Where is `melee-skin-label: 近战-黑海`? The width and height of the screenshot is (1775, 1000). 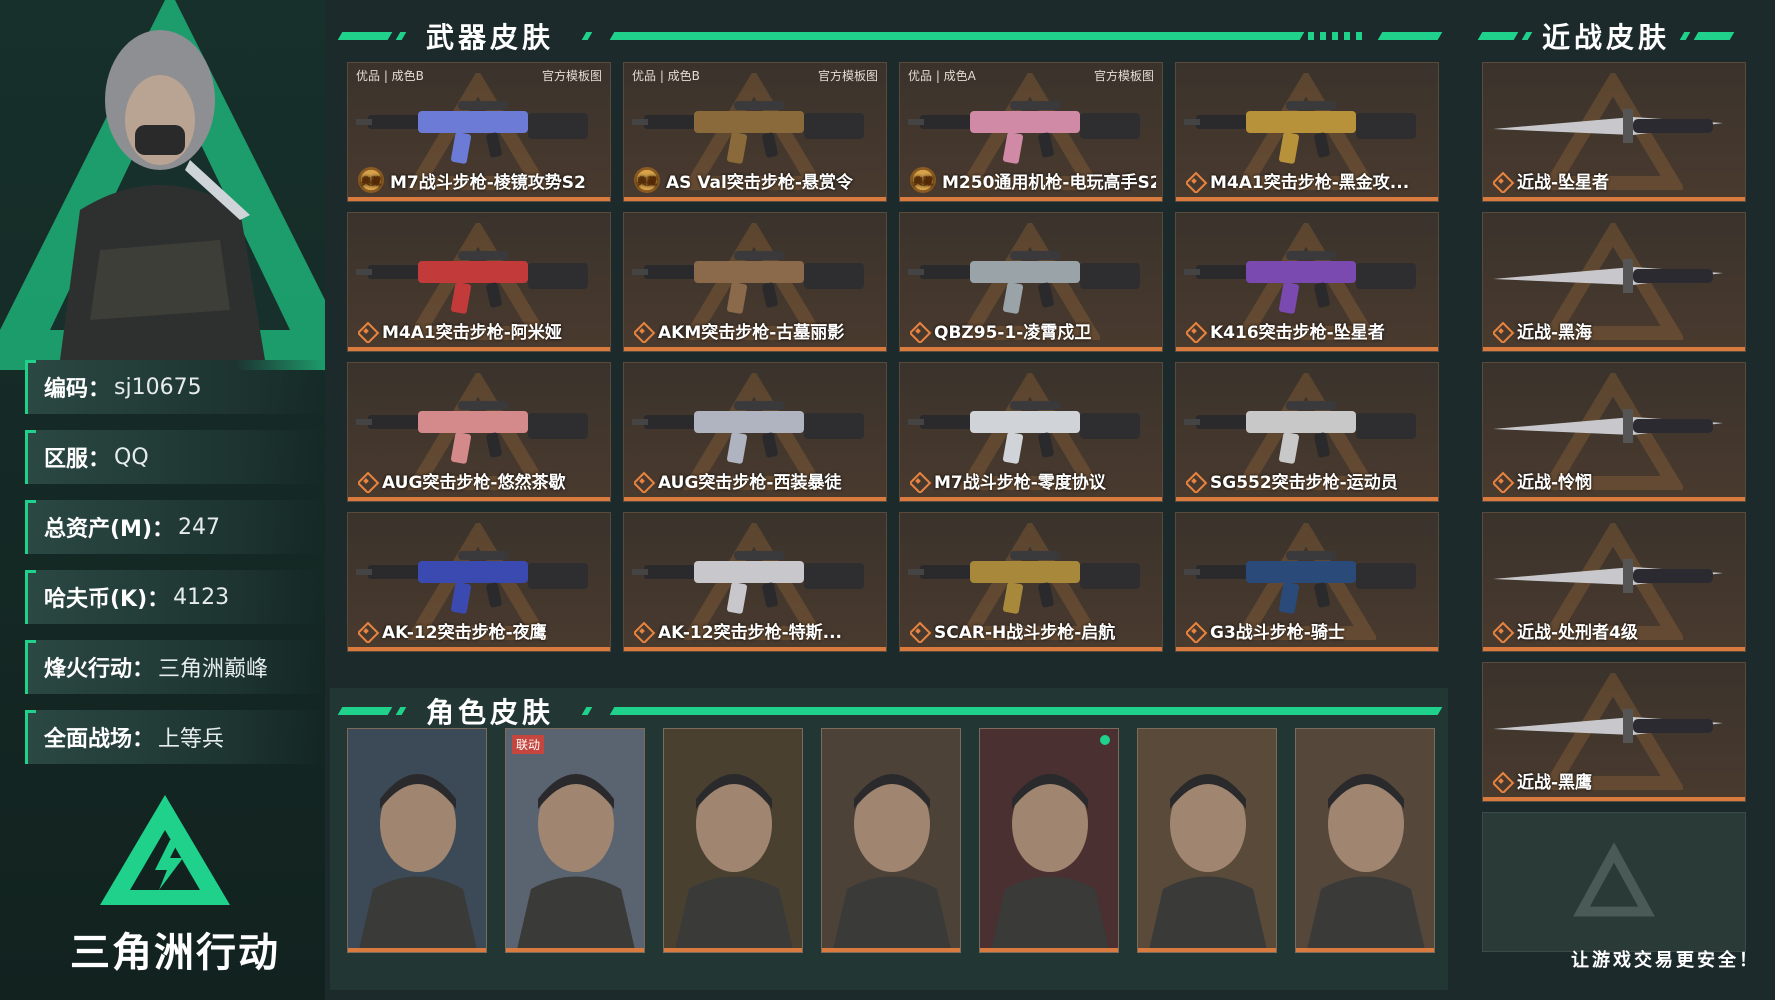 melee-skin-label: 近战-黑海 is located at coordinates (1616, 330).